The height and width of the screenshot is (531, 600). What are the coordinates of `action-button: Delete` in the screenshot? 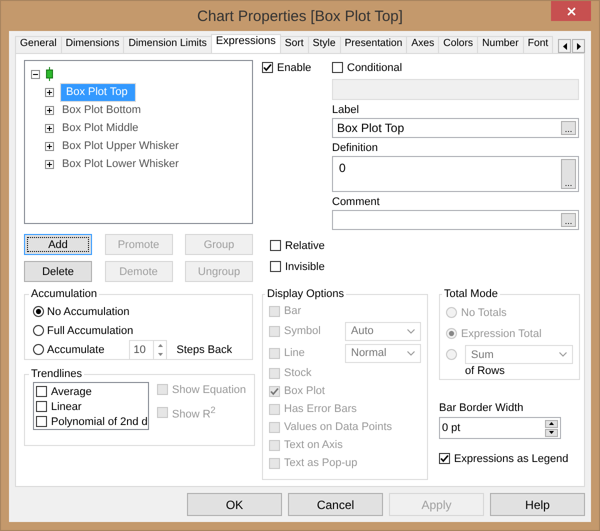 It's located at (58, 271).